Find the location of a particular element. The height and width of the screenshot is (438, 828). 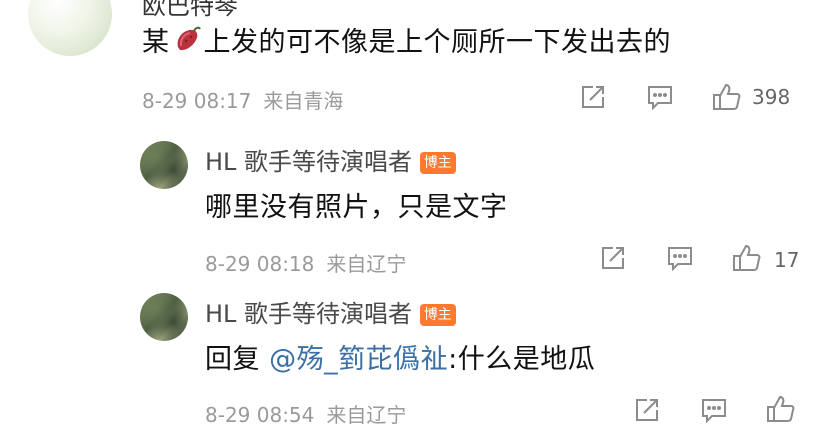

mention-link: @殇_箌芘僞祉 is located at coordinates (358, 359).